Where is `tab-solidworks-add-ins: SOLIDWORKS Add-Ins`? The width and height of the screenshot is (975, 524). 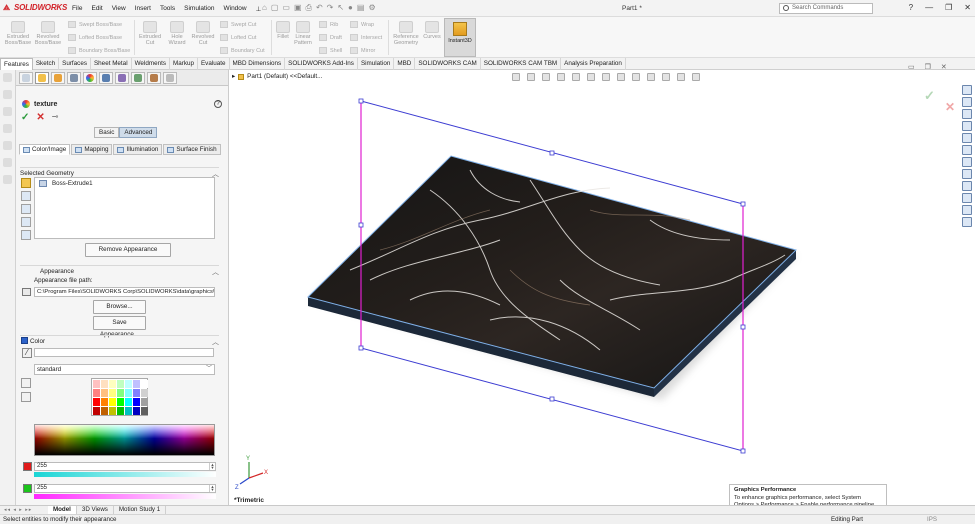 tab-solidworks-add-ins: SOLIDWORKS Add-Ins is located at coordinates (321, 64).